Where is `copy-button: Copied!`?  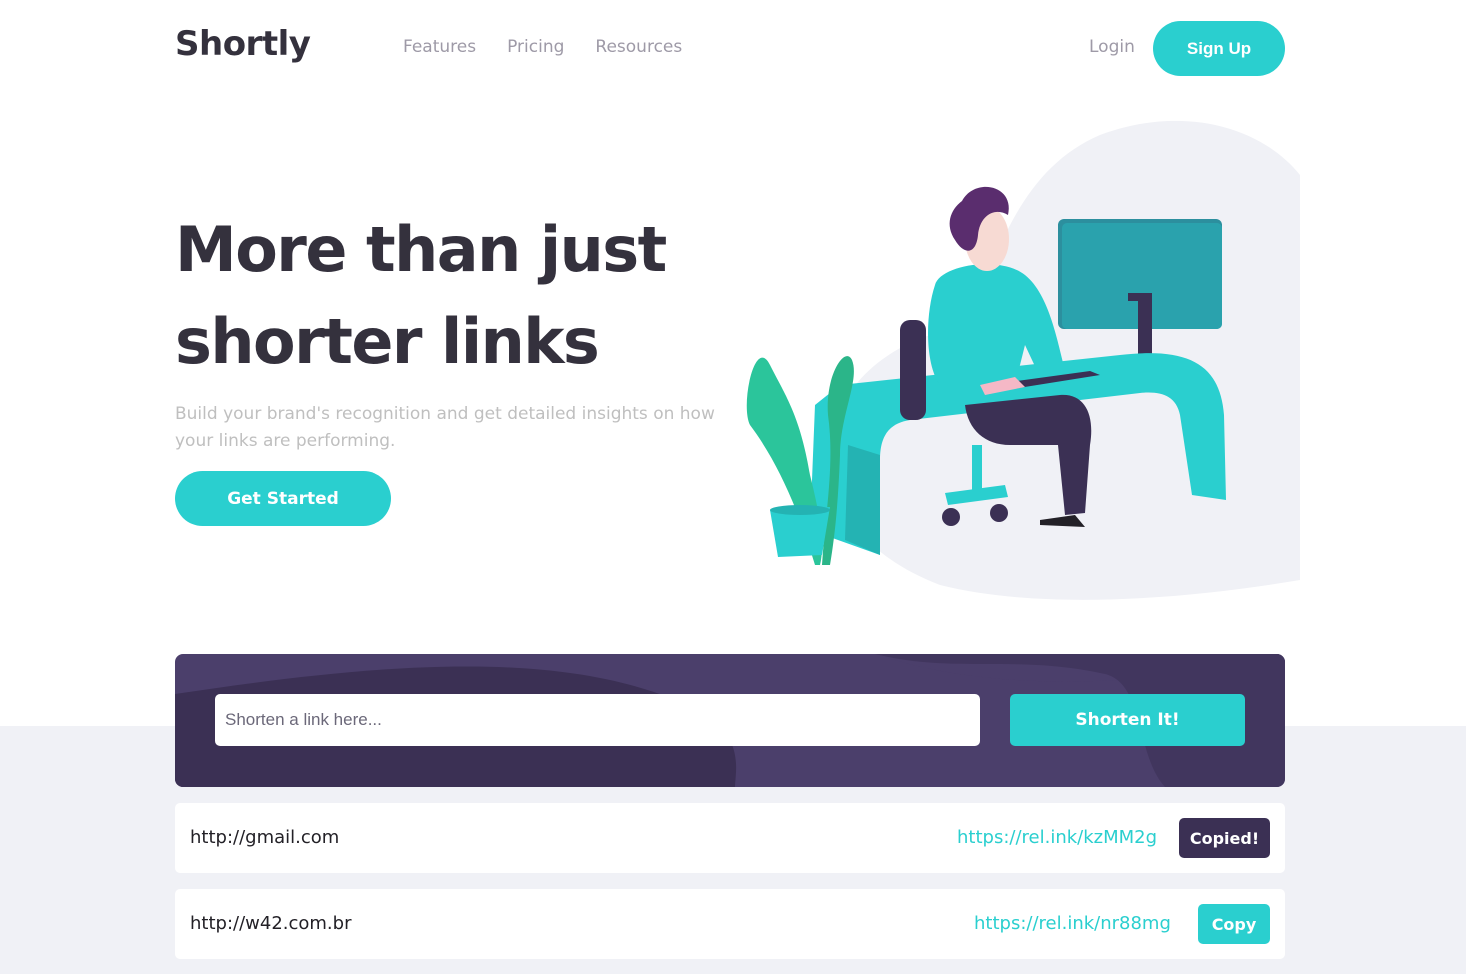 copy-button: Copied! is located at coordinates (1224, 838).